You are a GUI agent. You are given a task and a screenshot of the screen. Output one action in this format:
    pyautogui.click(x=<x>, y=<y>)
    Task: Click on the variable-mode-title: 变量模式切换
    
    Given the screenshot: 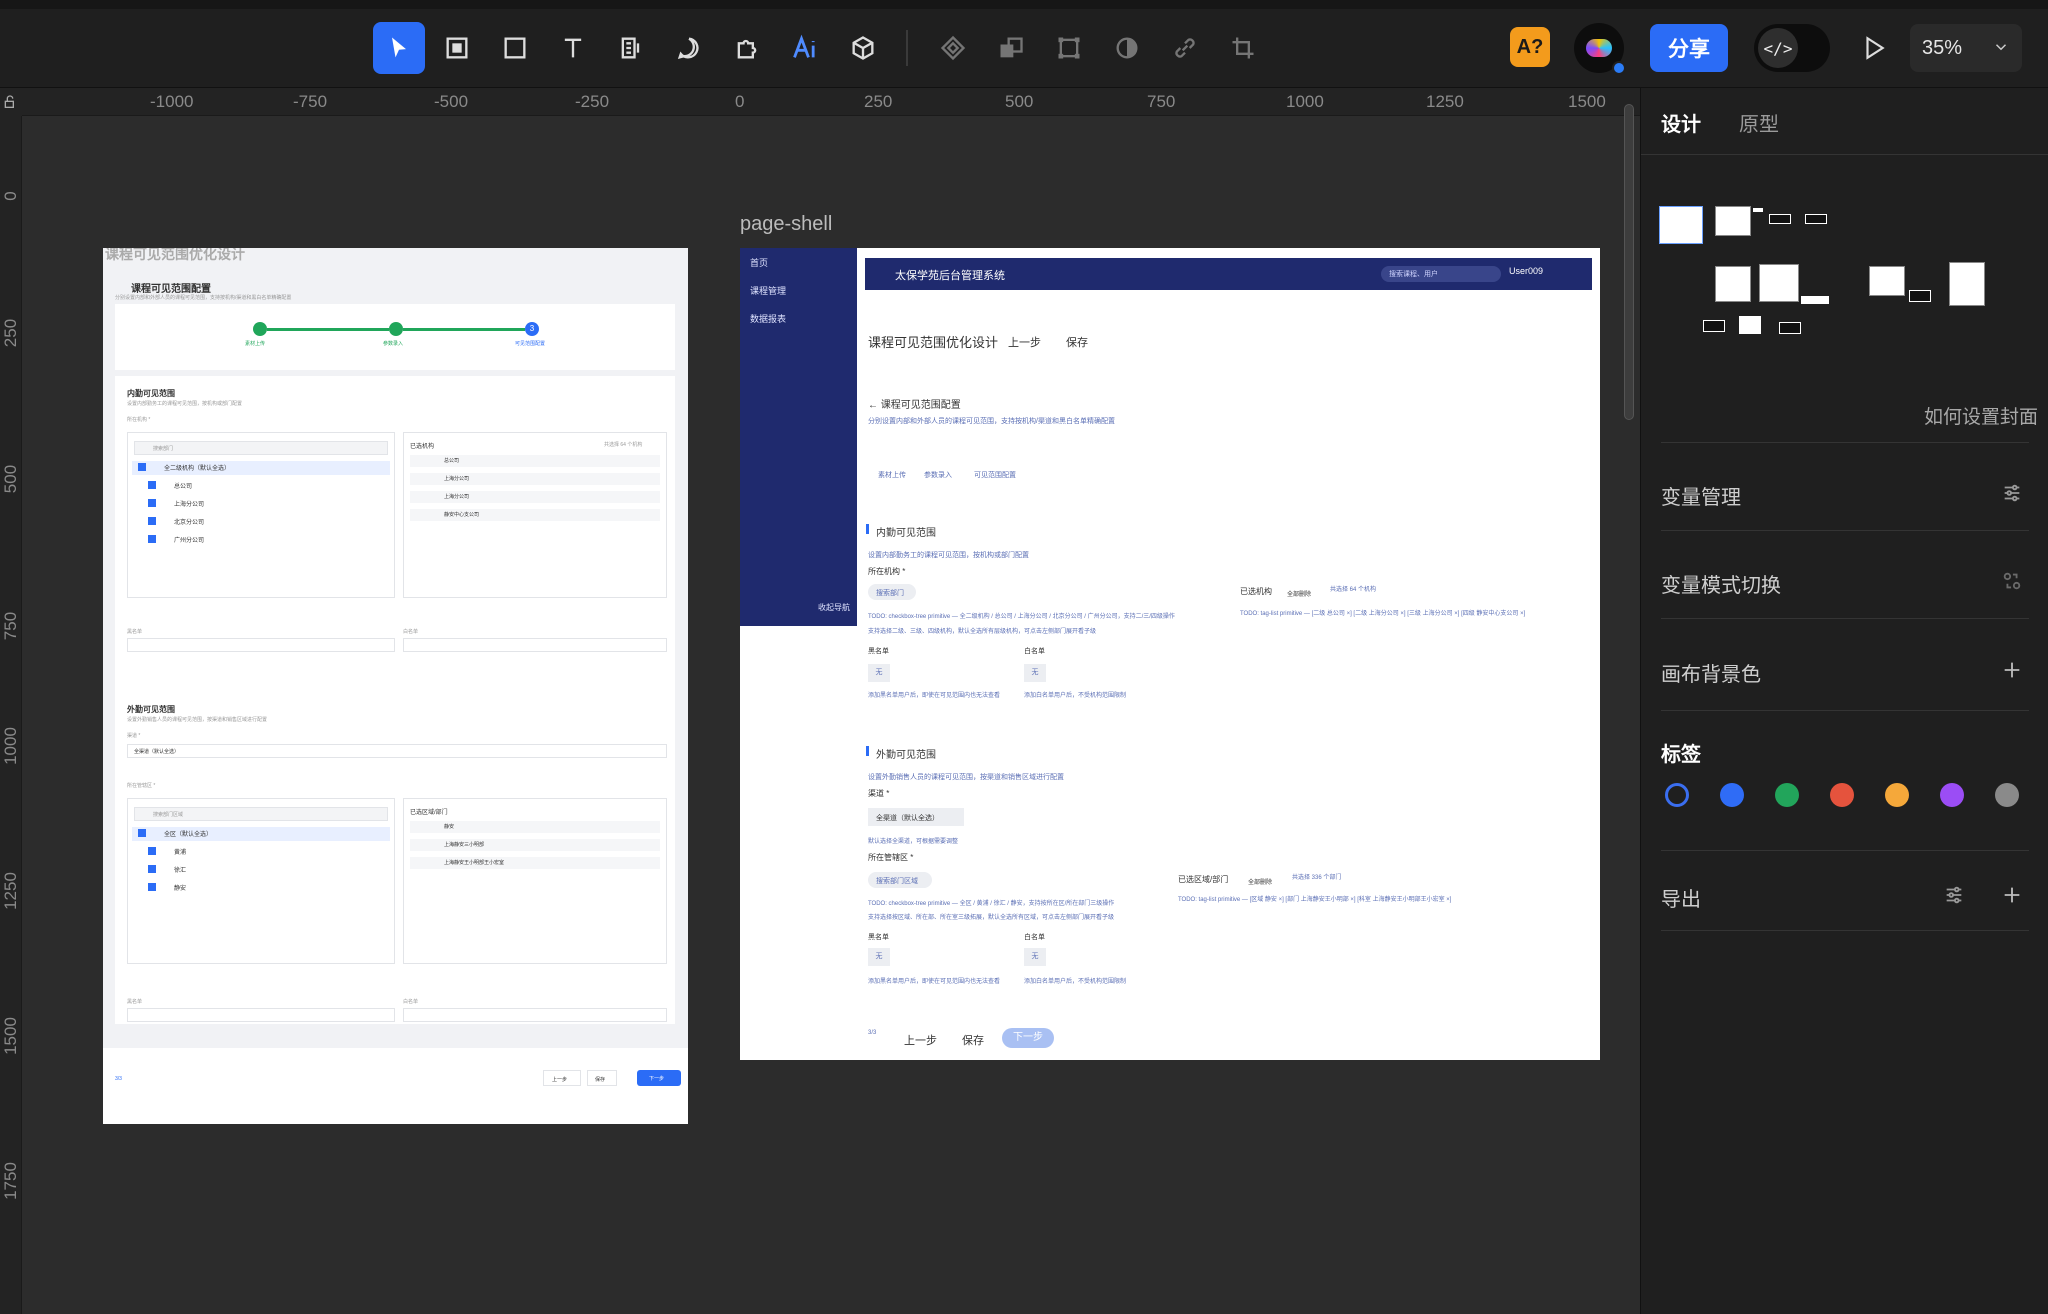 What is the action you would take?
    pyautogui.click(x=1721, y=583)
    